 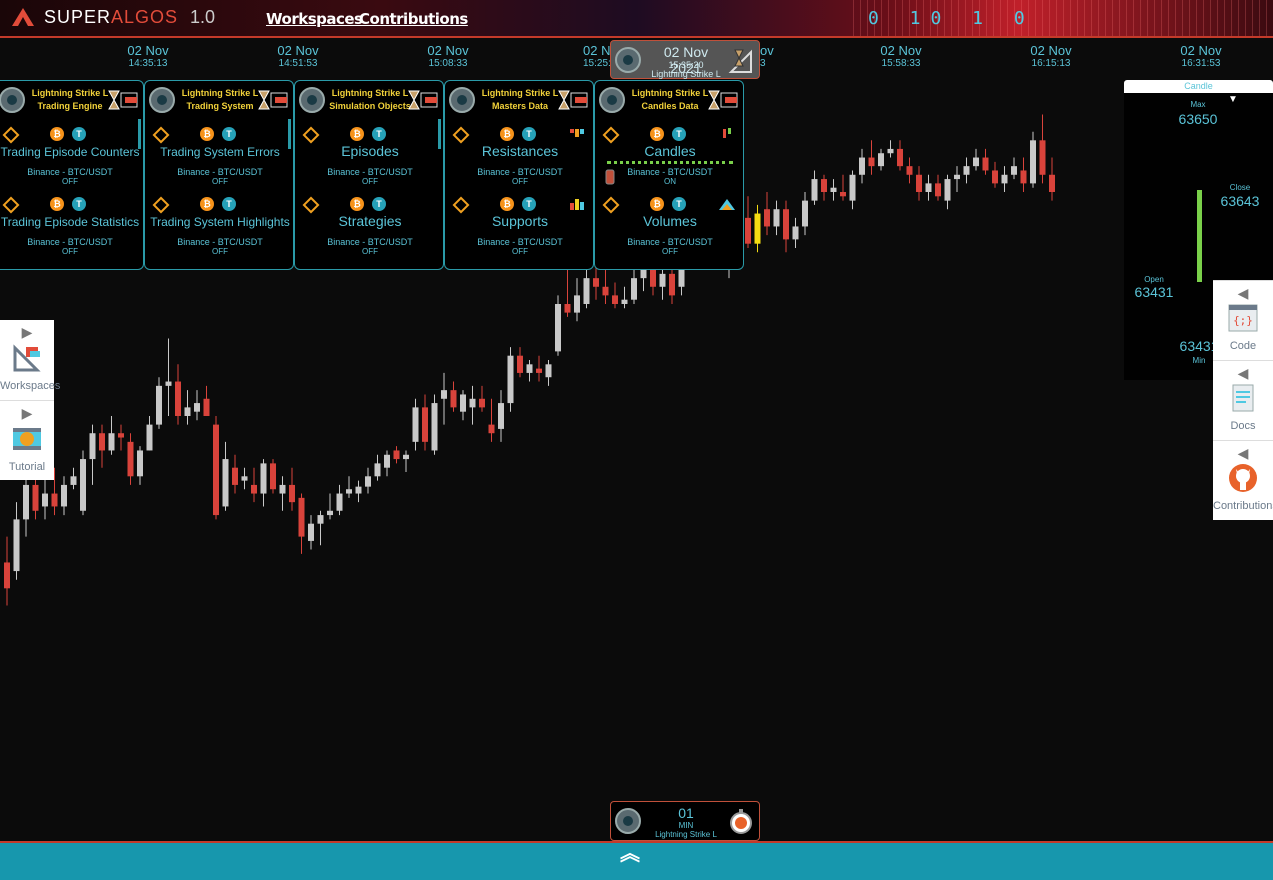 What do you see at coordinates (630, 854) in the screenshot?
I see `expand-up-icon: ︽` at bounding box center [630, 854].